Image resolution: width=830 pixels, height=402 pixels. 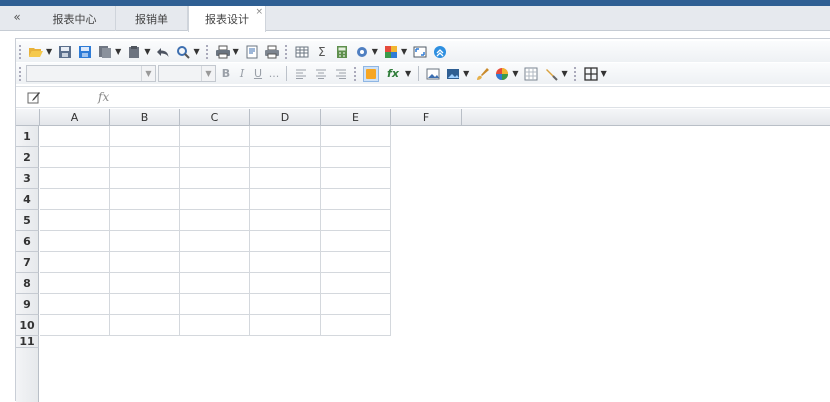 I want to click on cell-d1, so click(x=285, y=136).